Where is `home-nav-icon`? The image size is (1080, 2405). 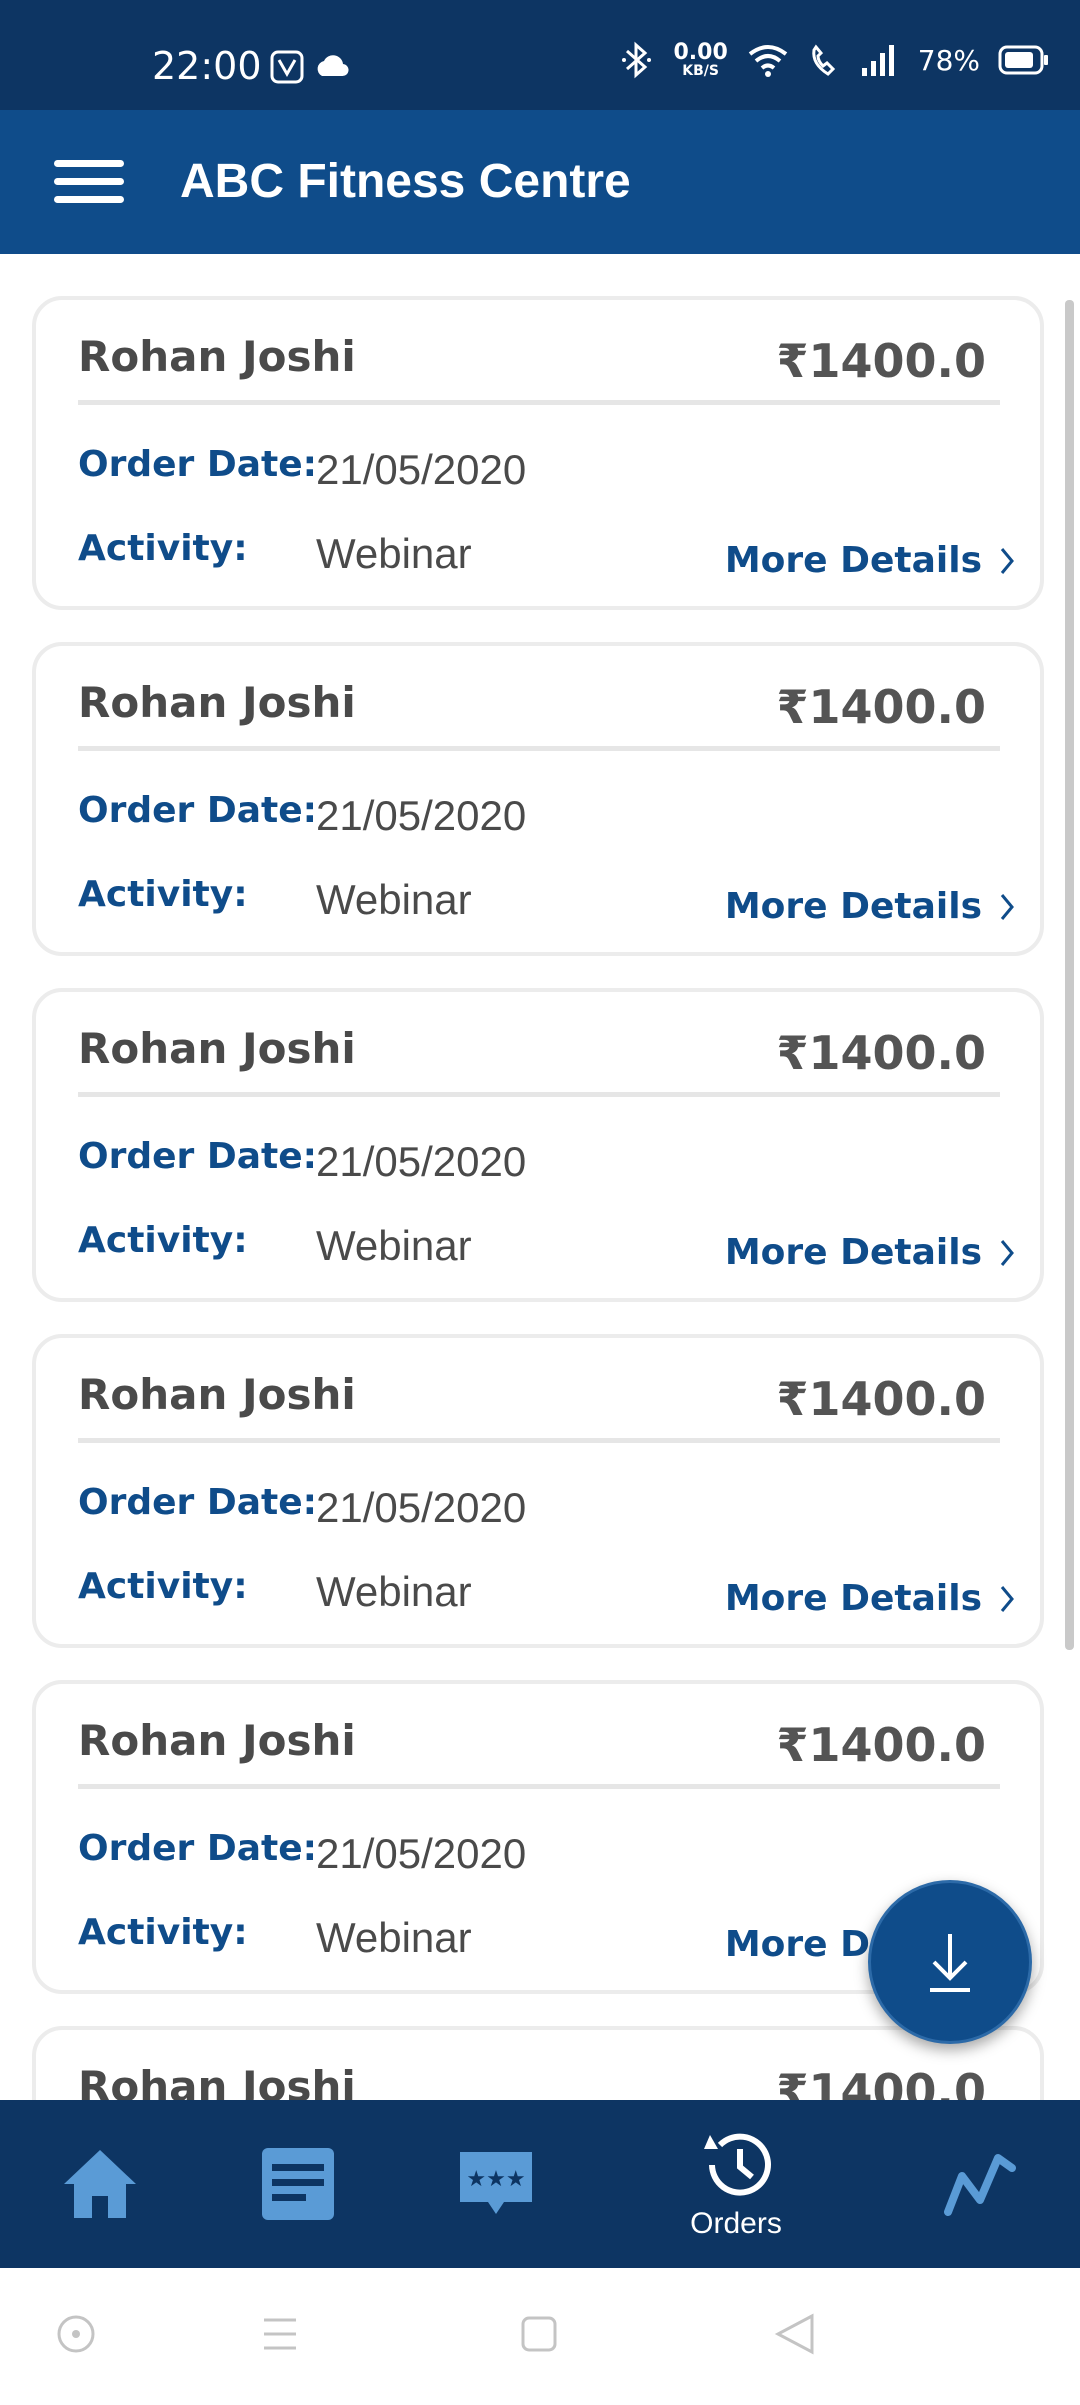
home-nav-icon is located at coordinates (539, 2334).